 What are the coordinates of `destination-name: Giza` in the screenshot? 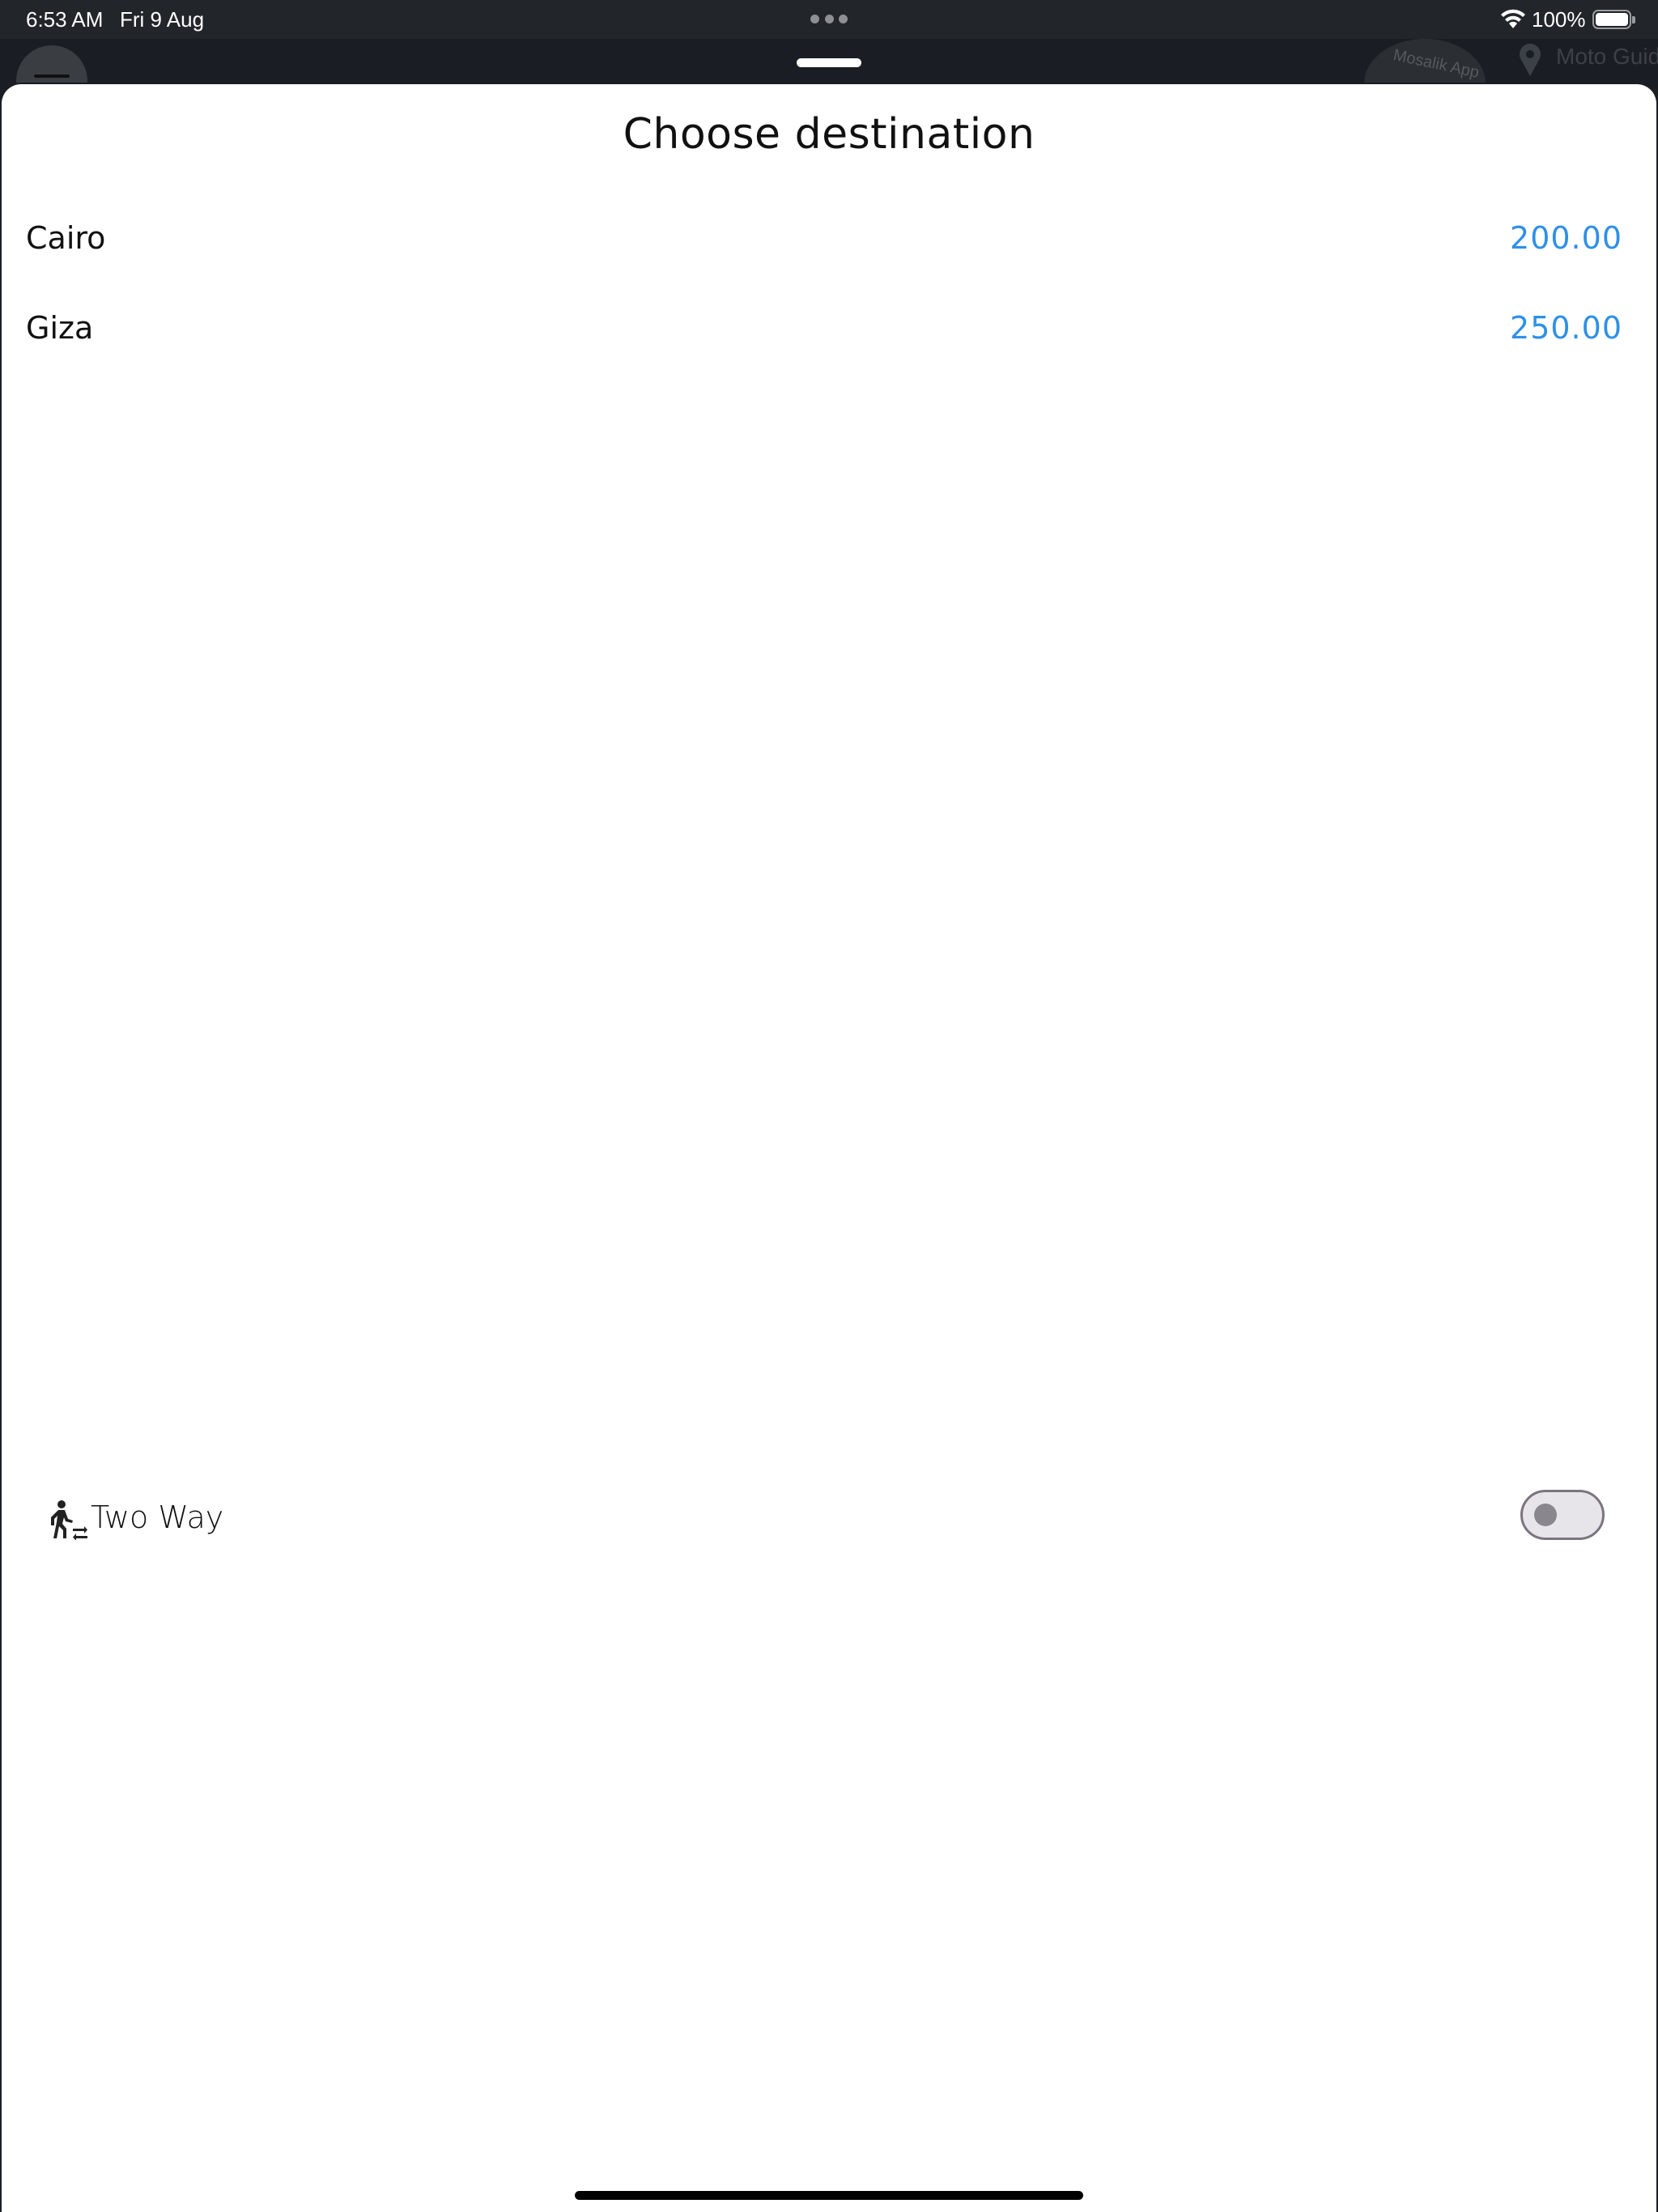 It's located at (60, 328).